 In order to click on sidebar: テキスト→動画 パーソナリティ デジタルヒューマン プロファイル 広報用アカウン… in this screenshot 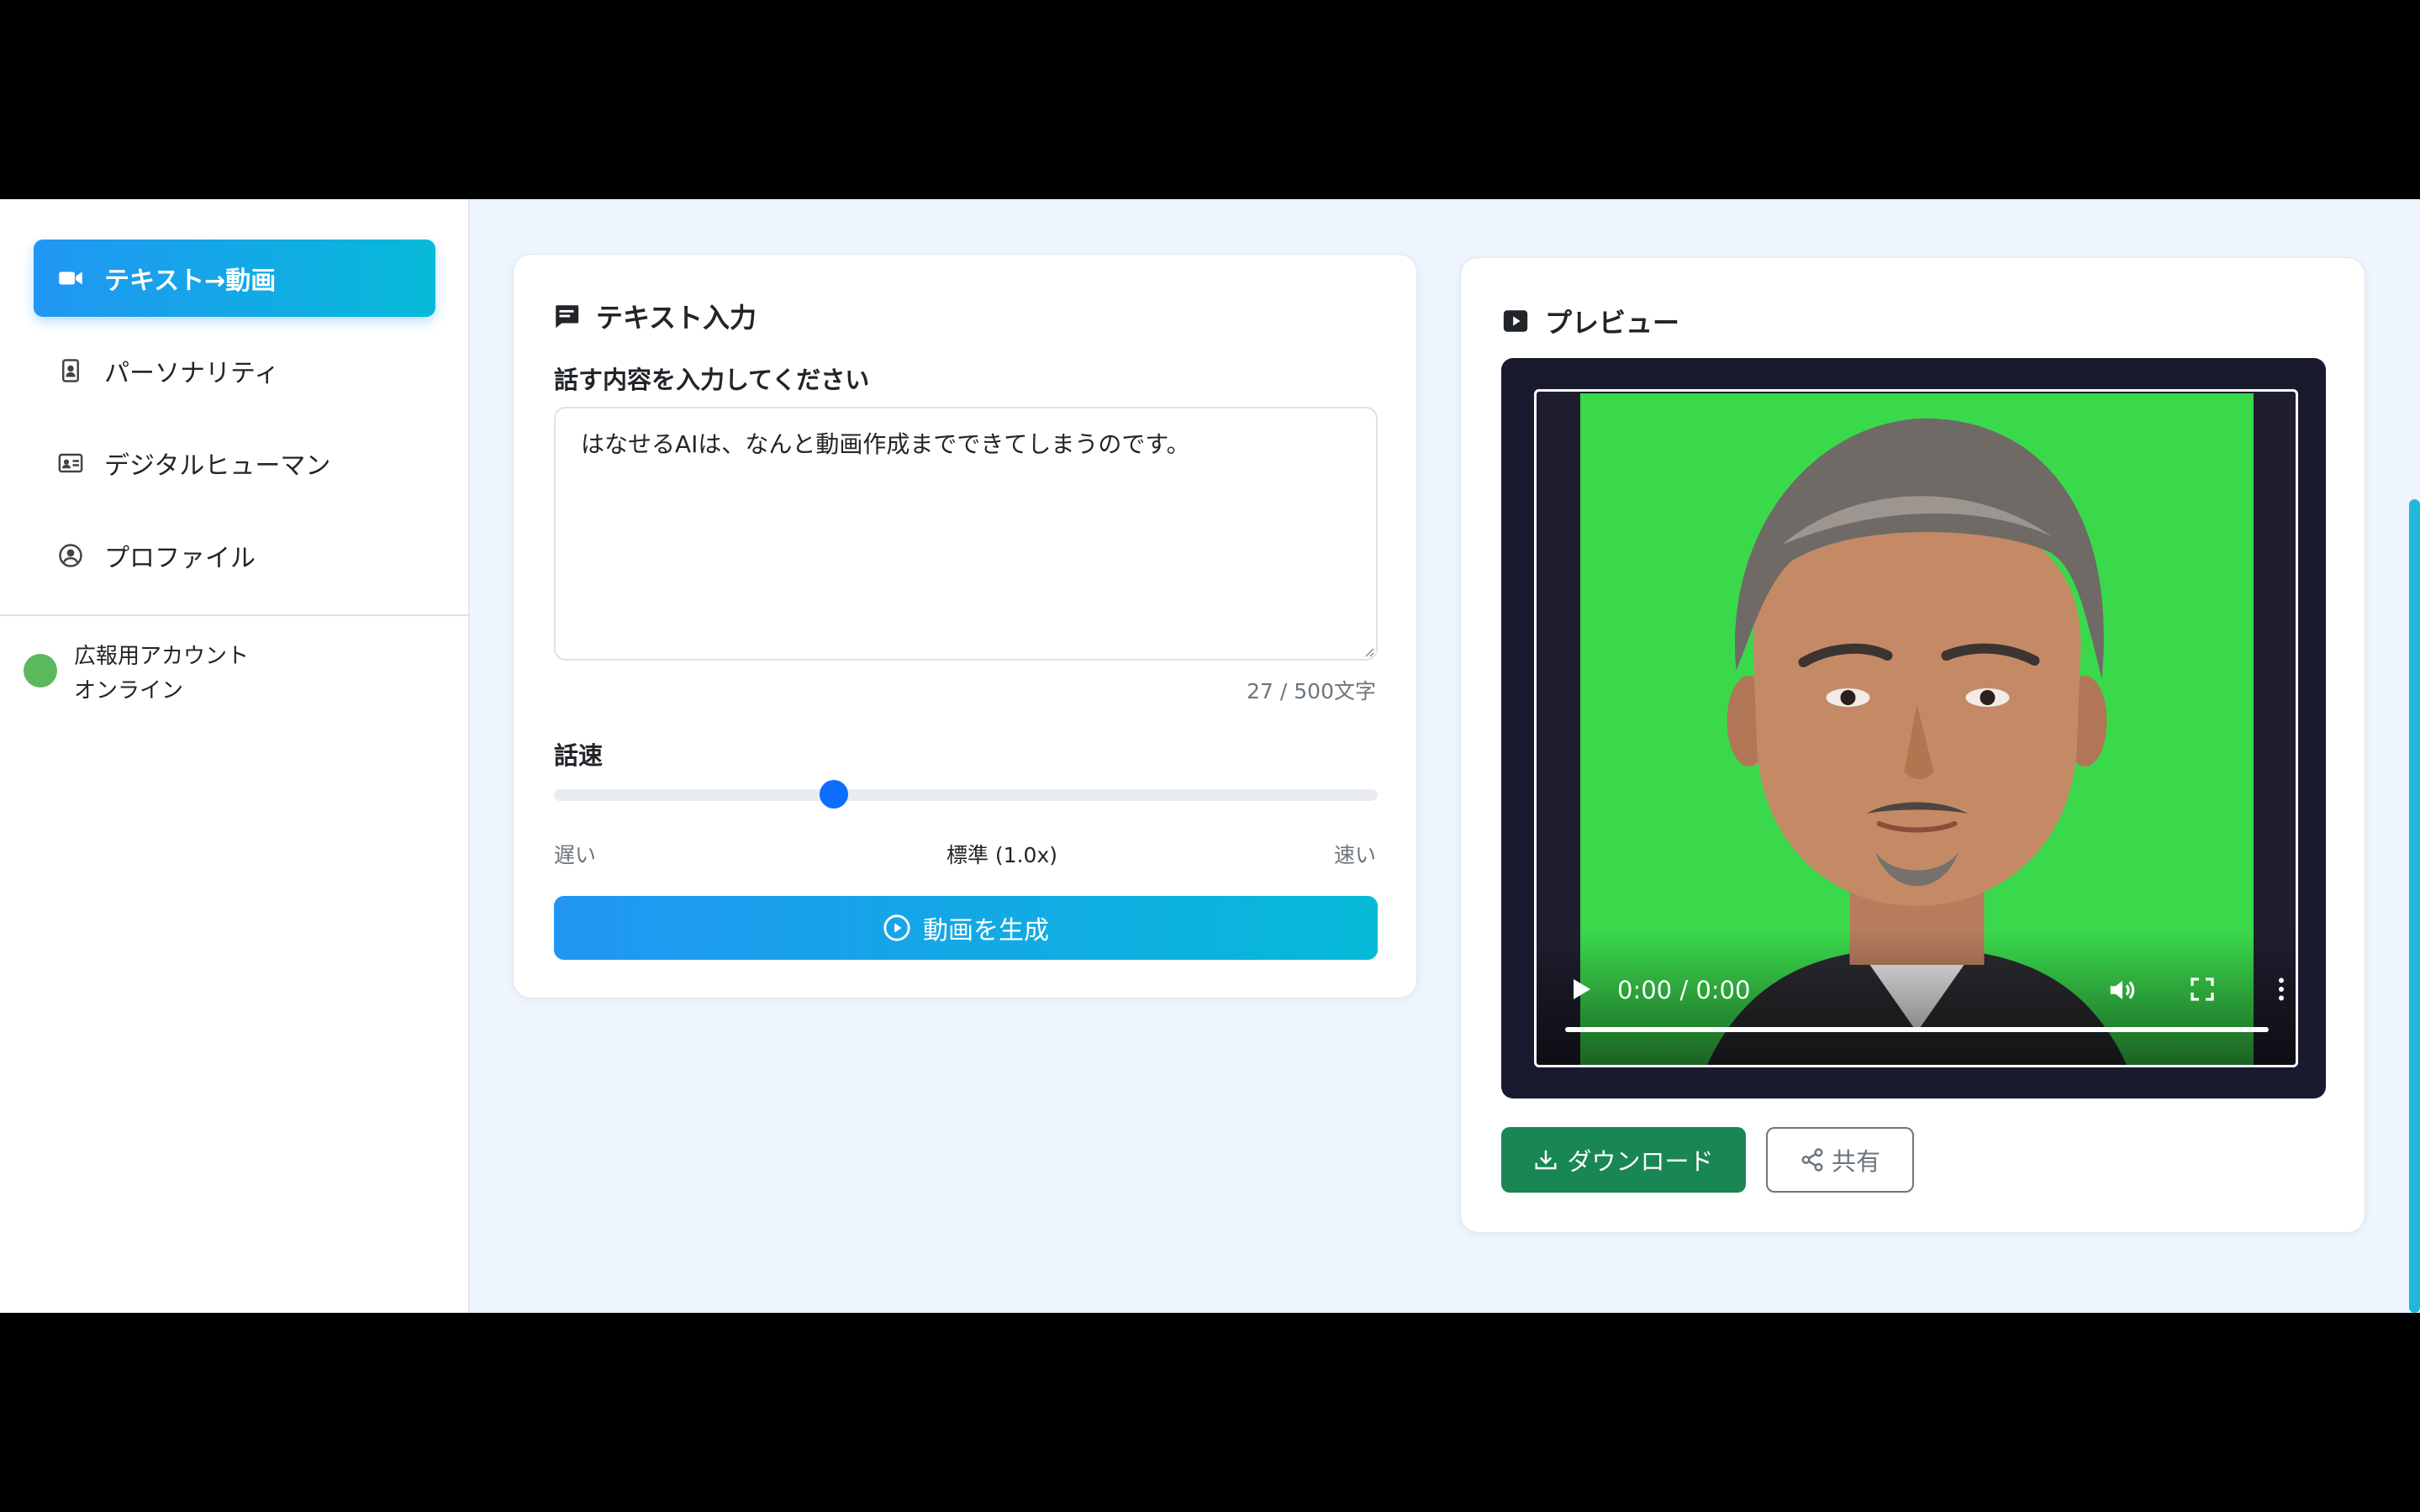, I will do `click(235, 756)`.